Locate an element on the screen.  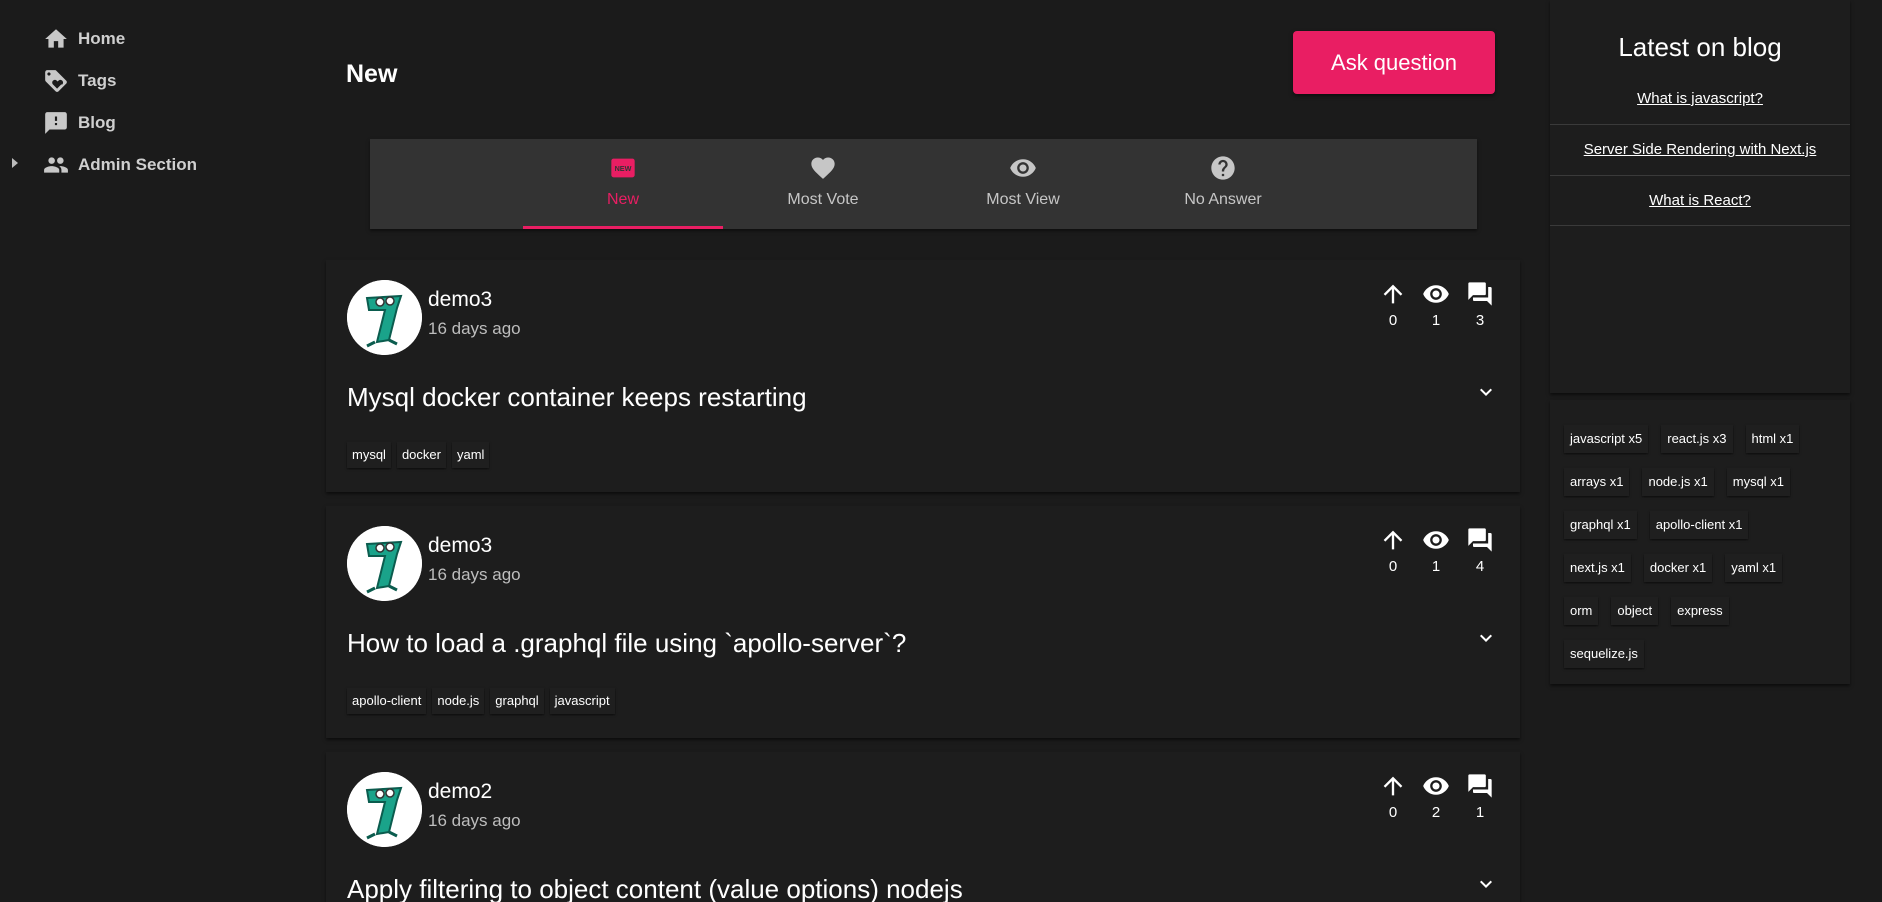
tab-no-answer: No Answer is located at coordinates (1223, 184).